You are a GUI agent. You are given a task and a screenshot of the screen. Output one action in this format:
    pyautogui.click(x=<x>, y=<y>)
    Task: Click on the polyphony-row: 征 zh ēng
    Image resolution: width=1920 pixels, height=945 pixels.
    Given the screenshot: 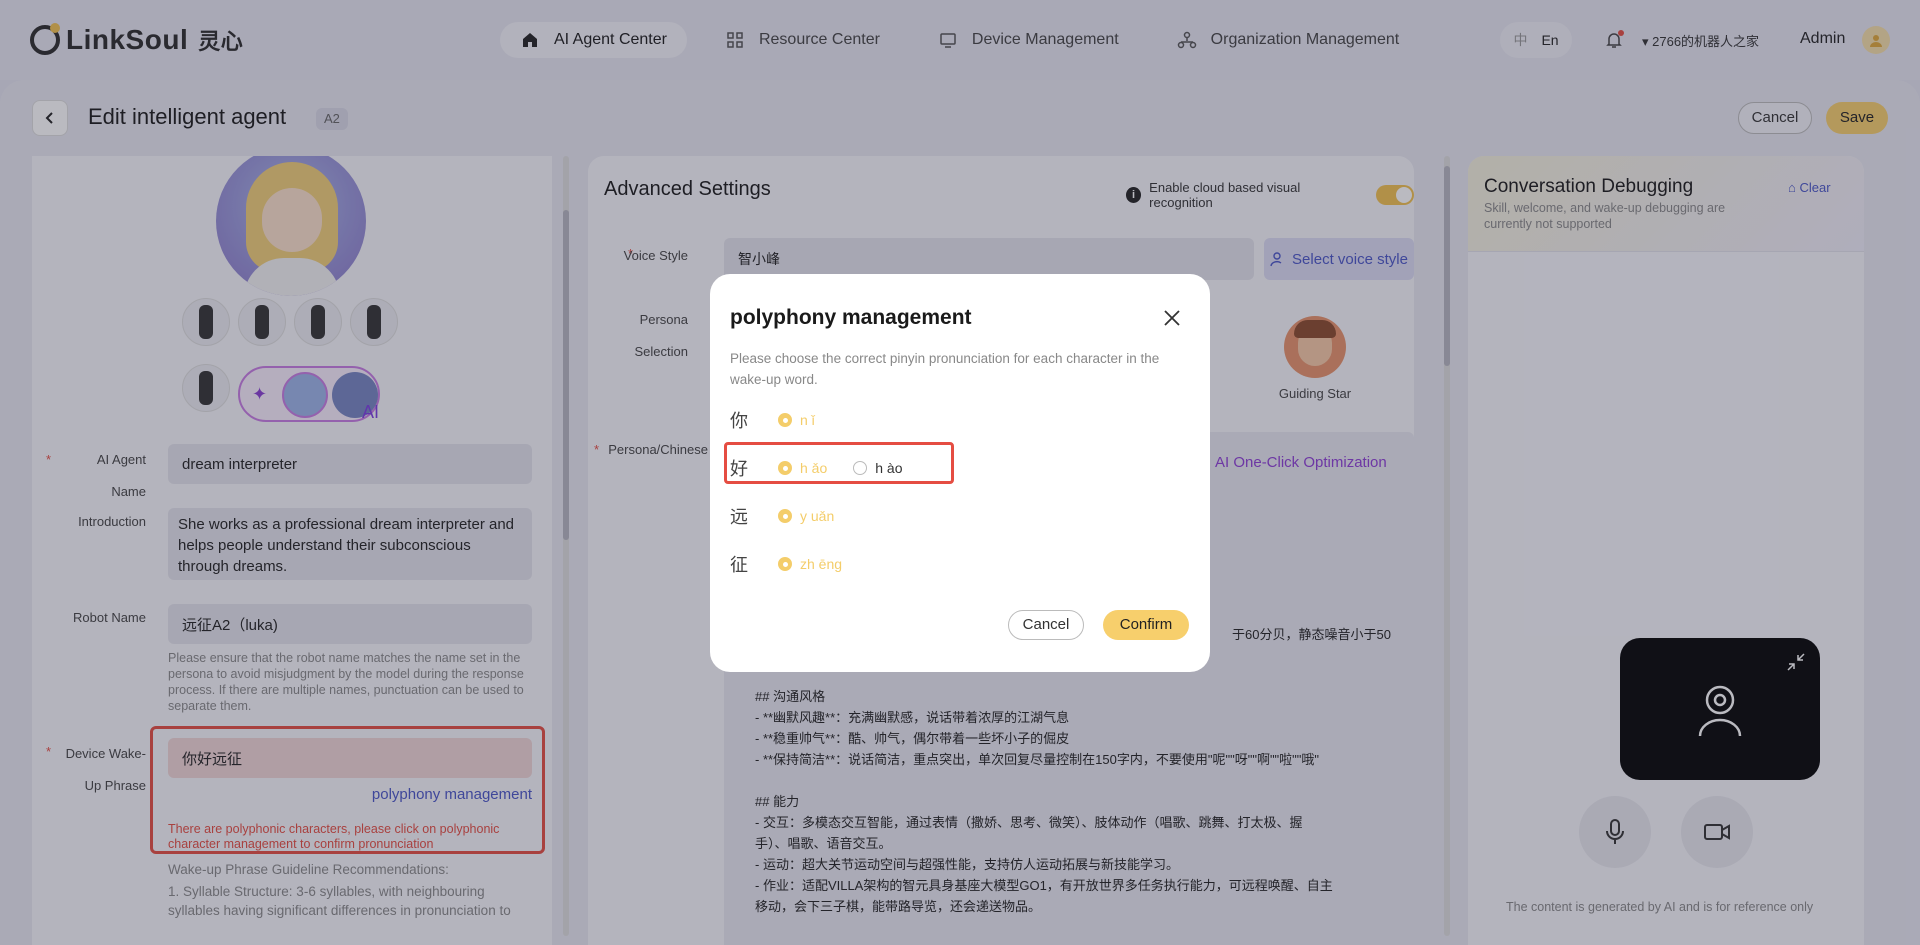 What is the action you would take?
    pyautogui.click(x=799, y=564)
    